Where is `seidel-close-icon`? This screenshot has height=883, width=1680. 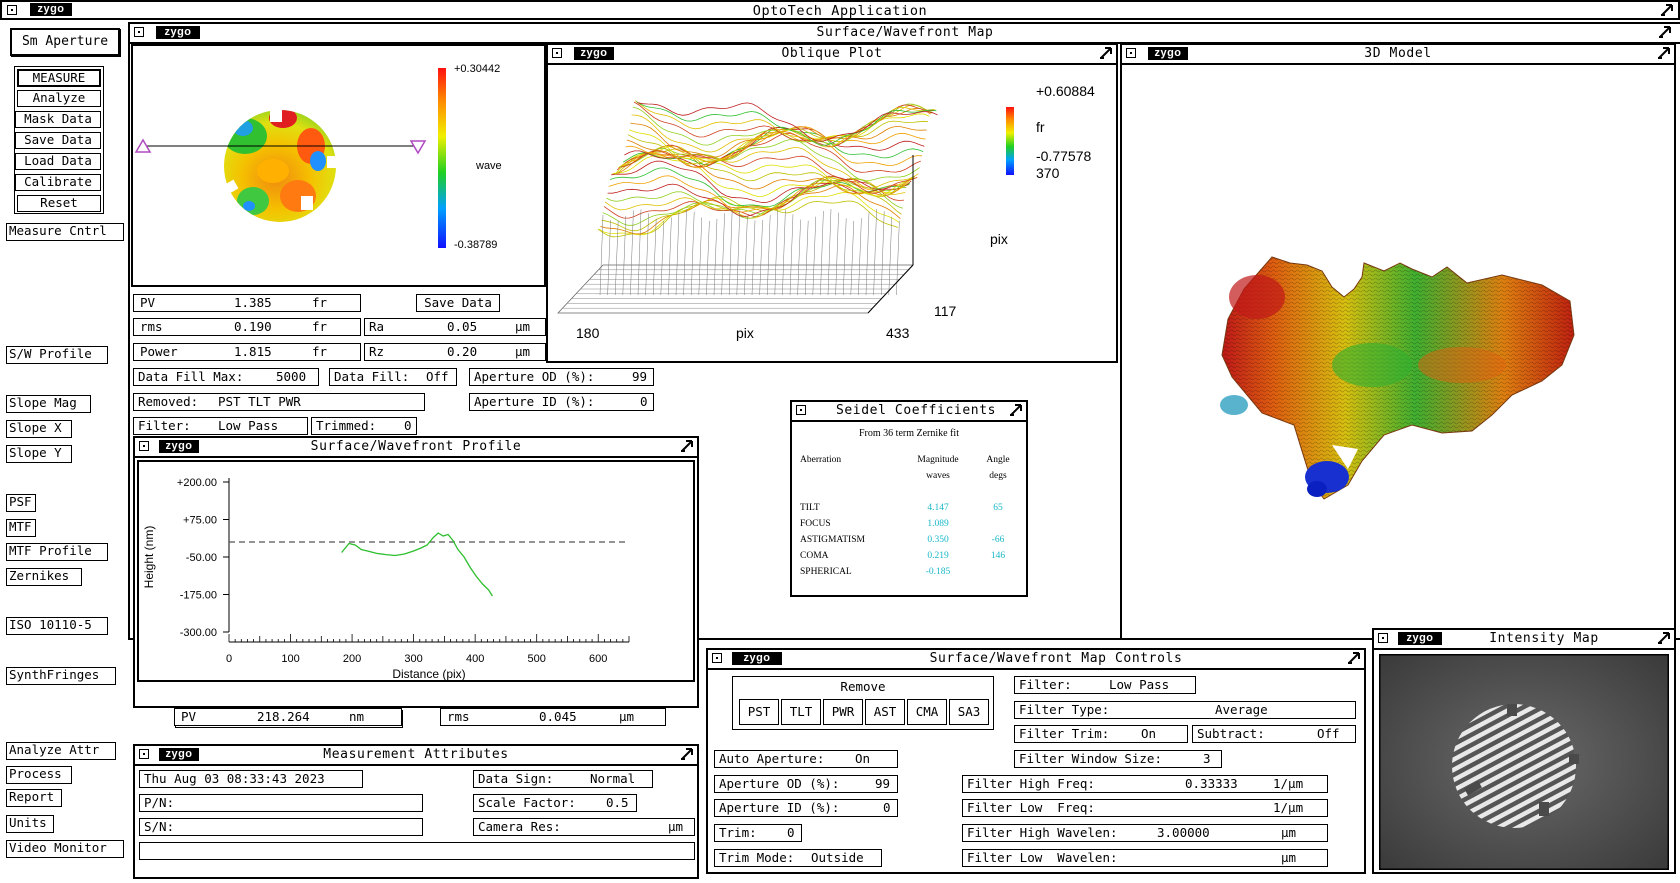
seidel-close-icon is located at coordinates (801, 410).